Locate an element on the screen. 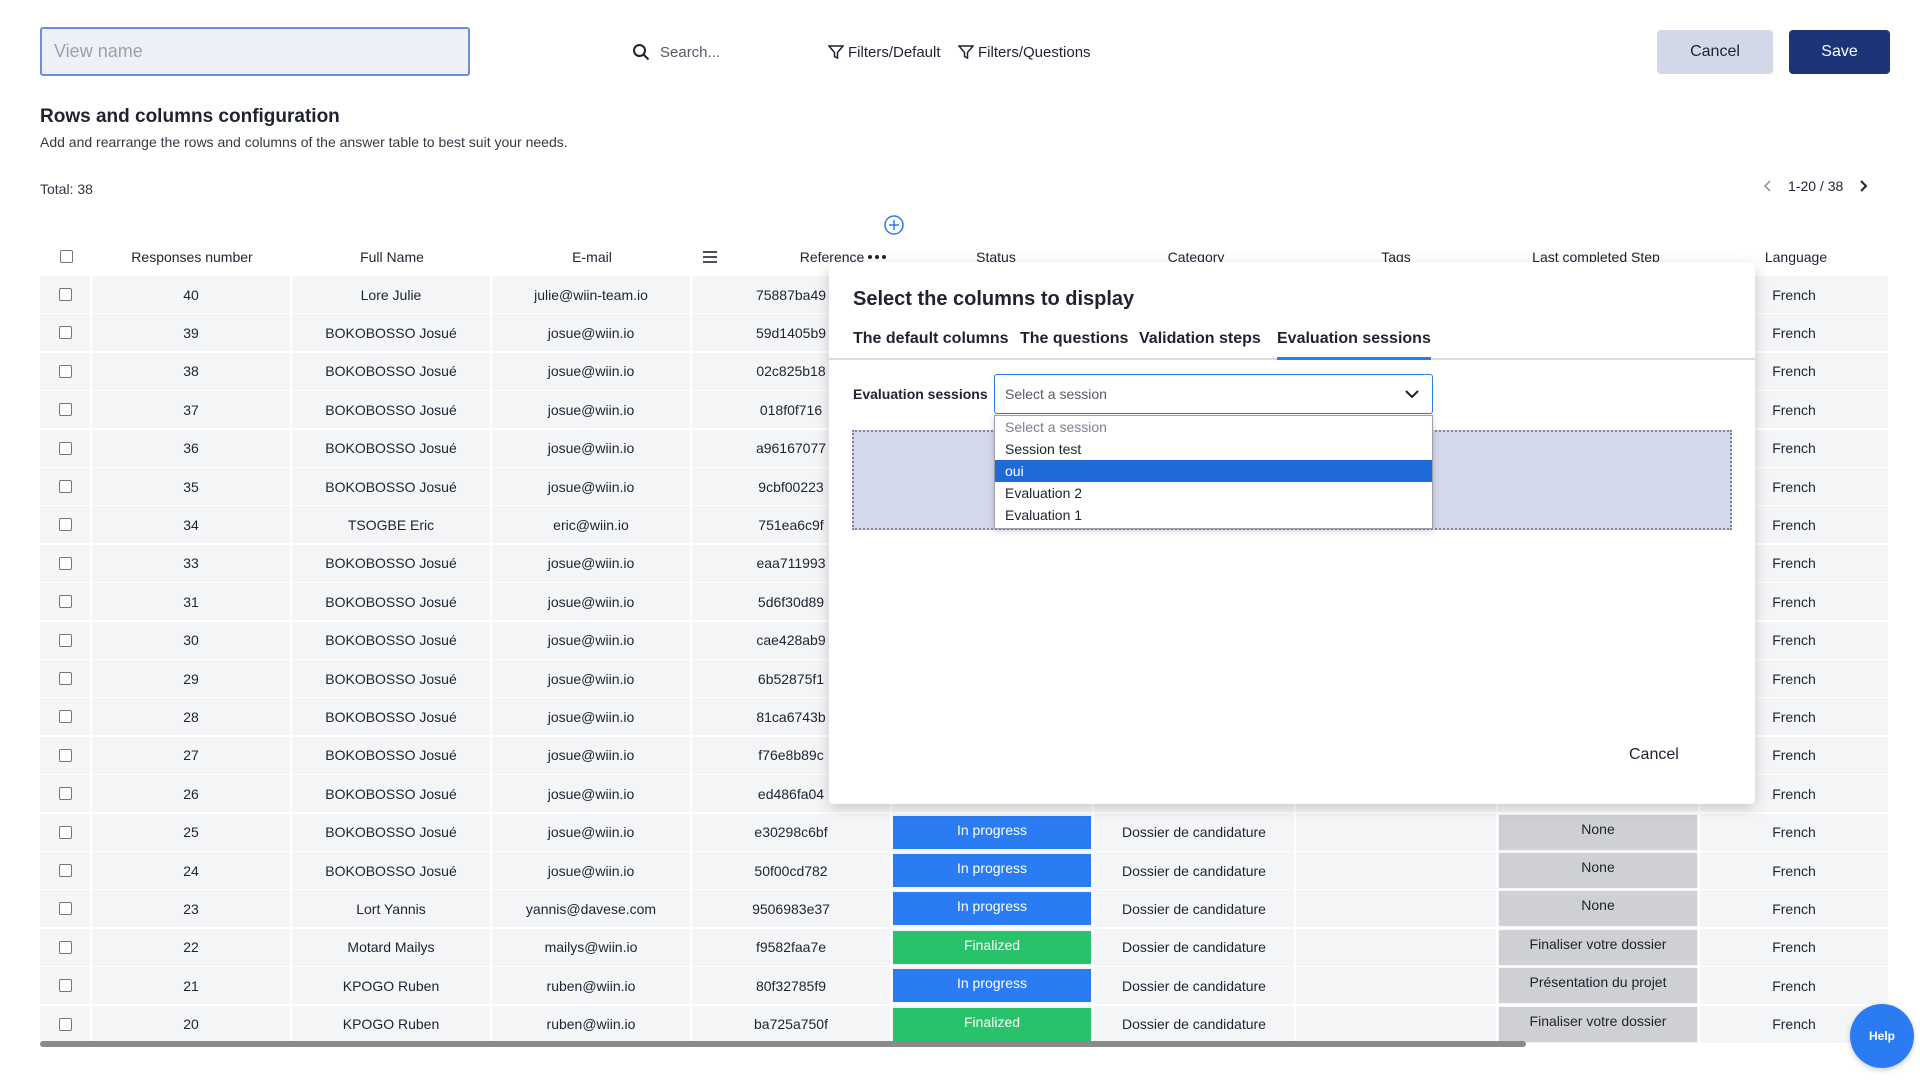  select-all-checkbox is located at coordinates (66, 256).